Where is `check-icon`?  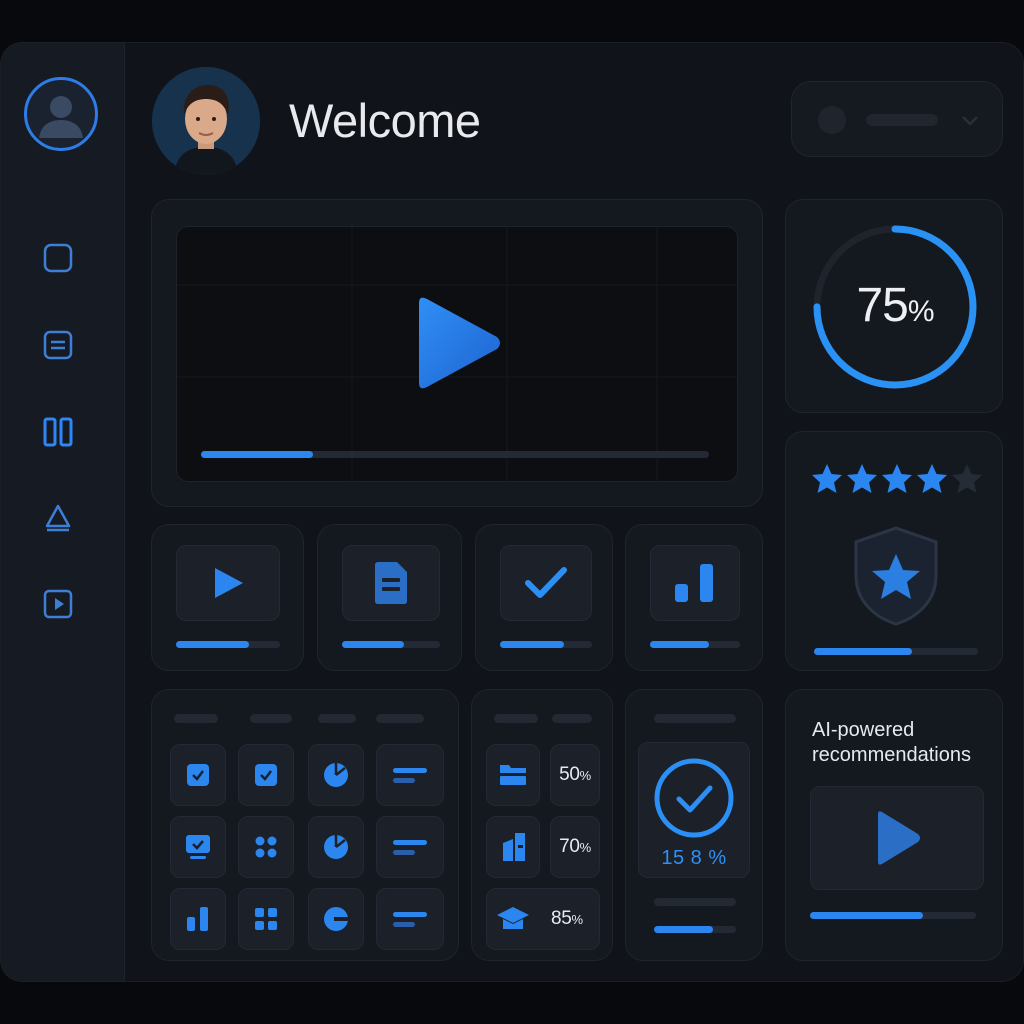 check-icon is located at coordinates (546, 582).